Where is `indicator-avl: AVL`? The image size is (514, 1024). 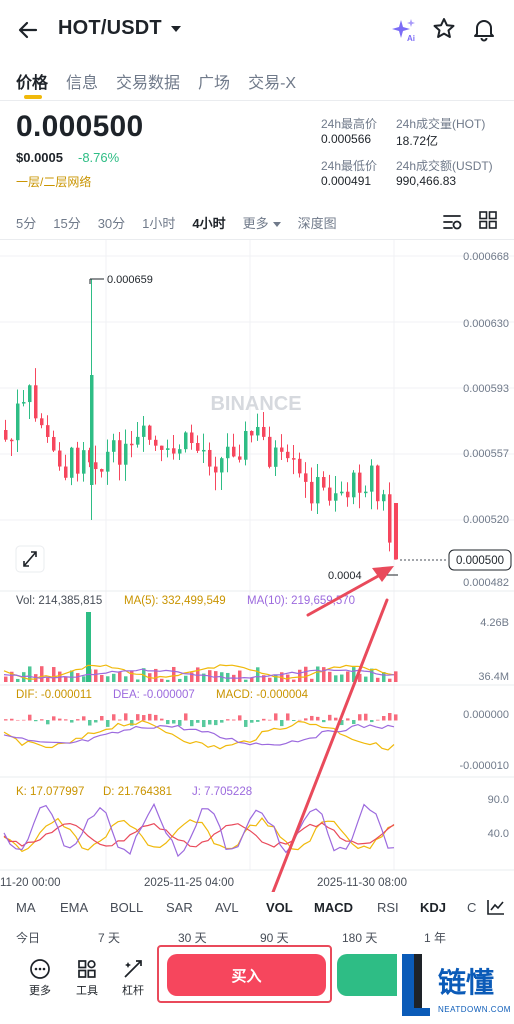 indicator-avl: AVL is located at coordinates (227, 907).